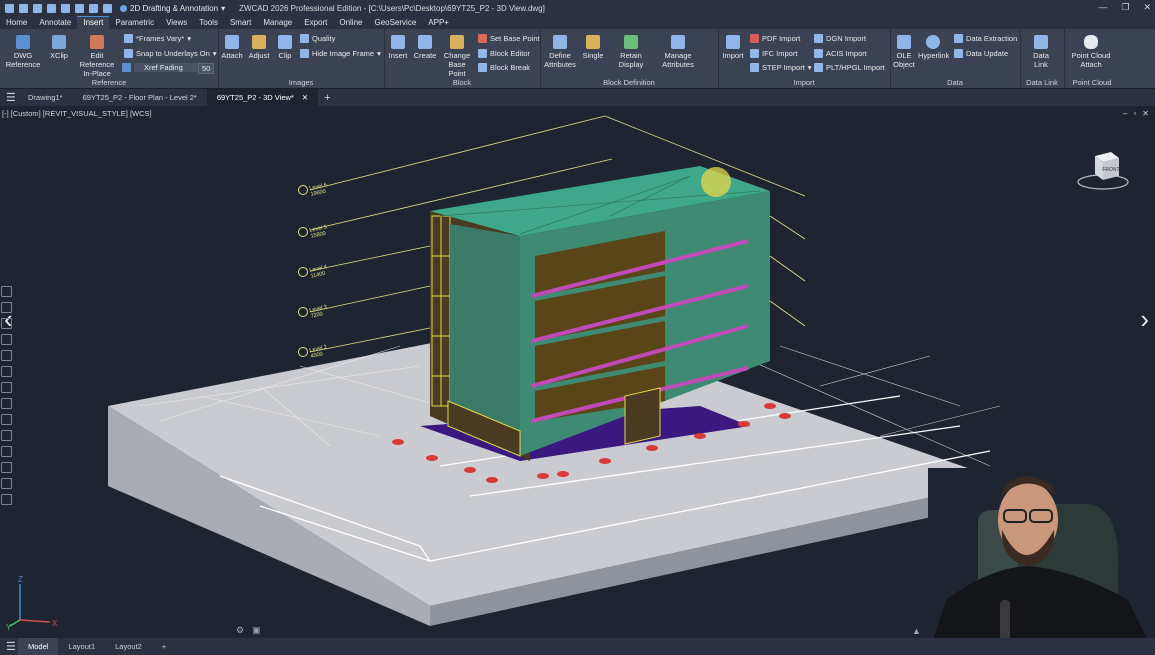 The width and height of the screenshot is (1155, 655). What do you see at coordinates (678, 52) in the screenshot?
I see `manage-attributes-button: Manage Attributes` at bounding box center [678, 52].